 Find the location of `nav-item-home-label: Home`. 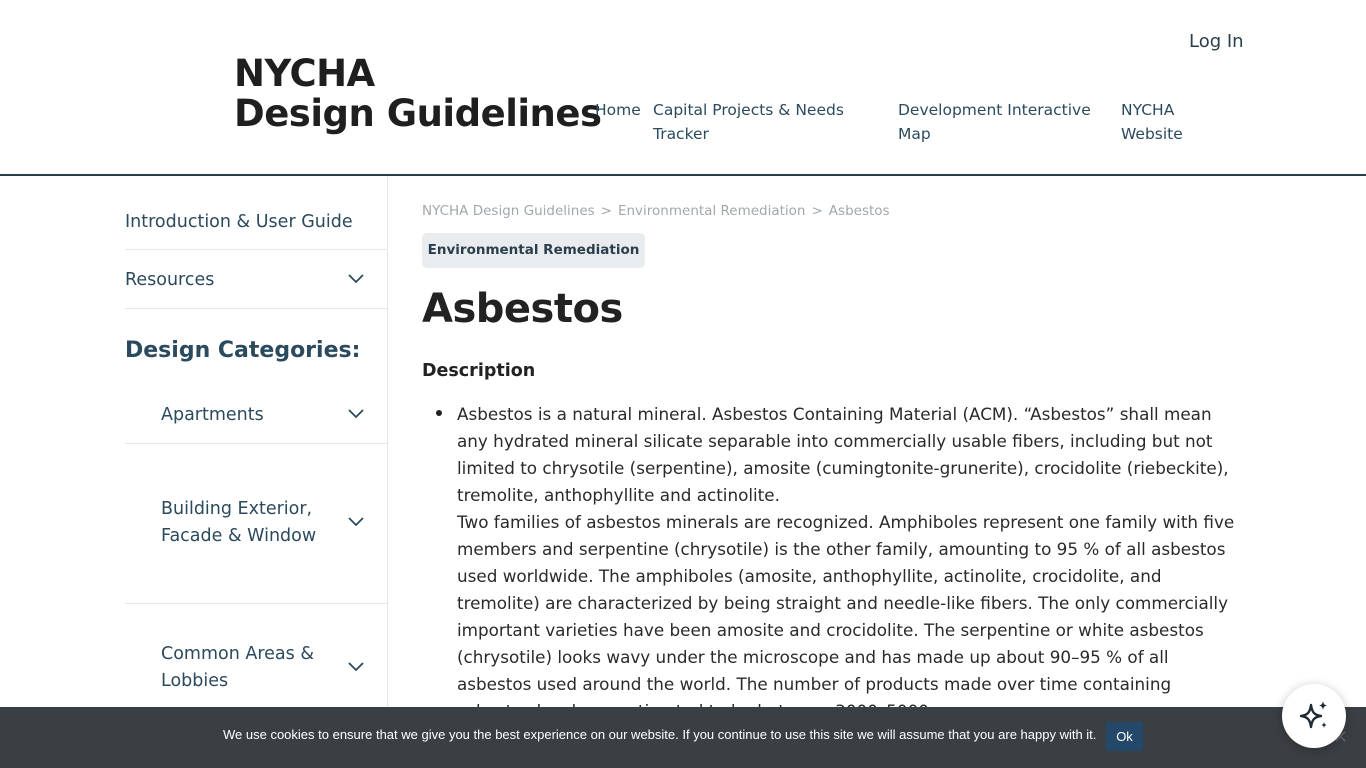

nav-item-home-label: Home is located at coordinates (618, 110).